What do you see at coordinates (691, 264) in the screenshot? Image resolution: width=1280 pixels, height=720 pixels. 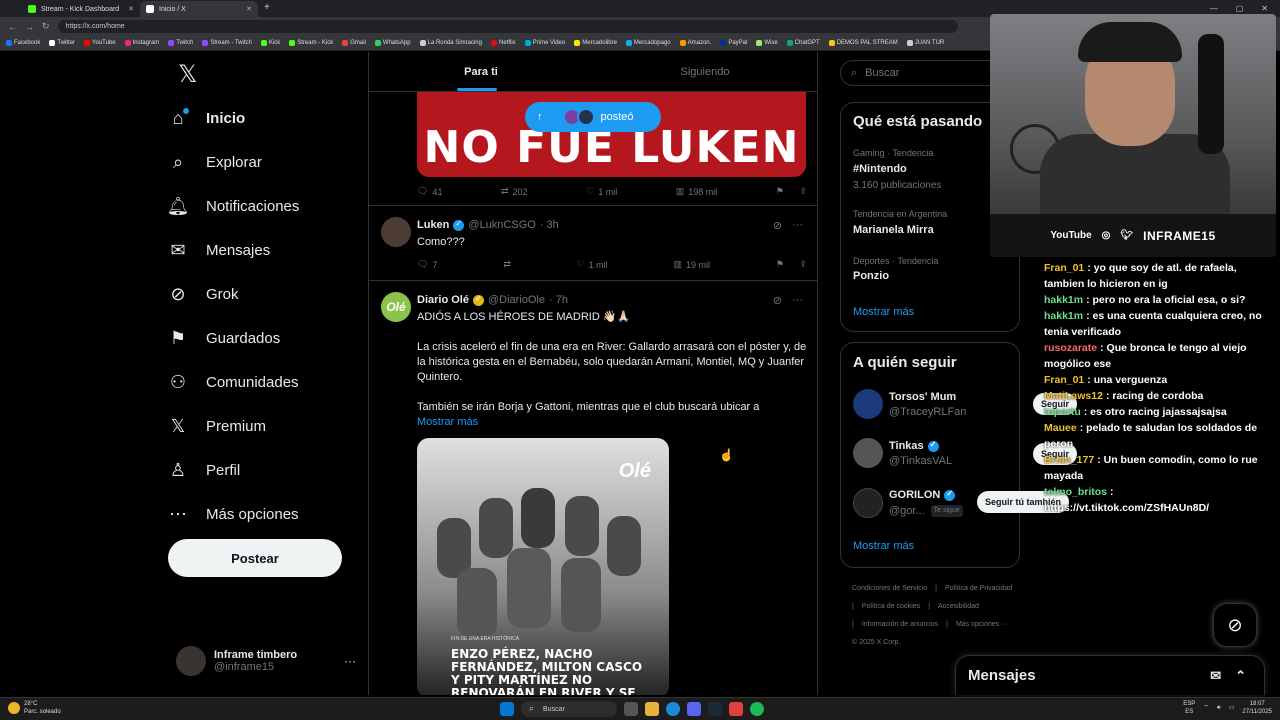 I see `views-button: ▥ 19 mil` at bounding box center [691, 264].